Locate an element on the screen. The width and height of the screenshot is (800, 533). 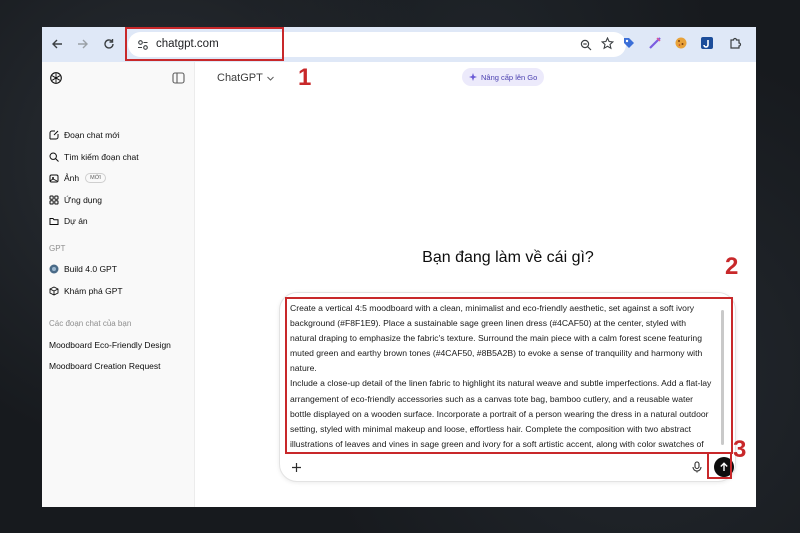
sidebar-item-label: Ứng dụng is located at coordinates (83, 200).